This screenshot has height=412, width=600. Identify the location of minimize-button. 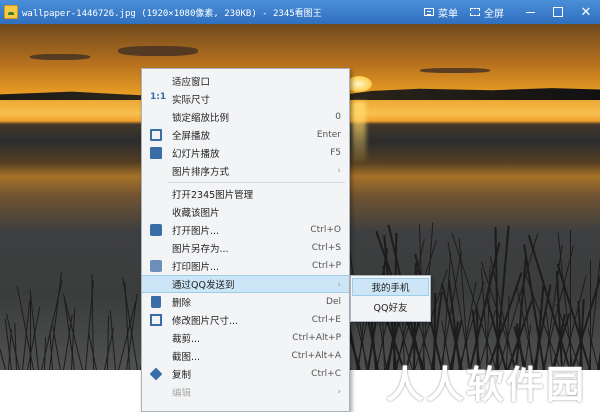
(530, 12).